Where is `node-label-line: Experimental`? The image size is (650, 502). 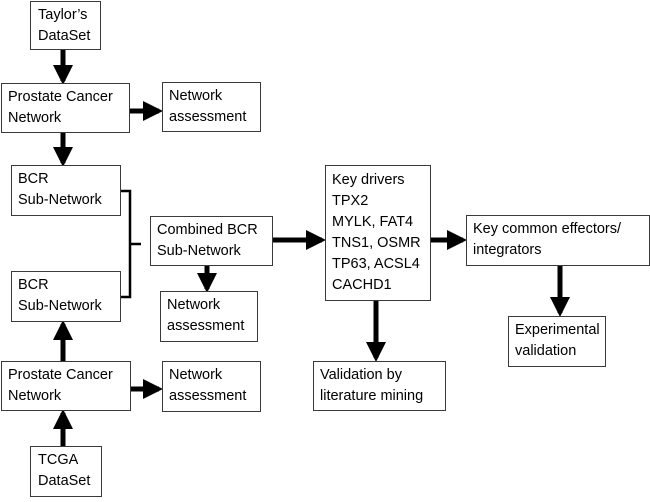 node-label-line: Experimental is located at coordinates (557, 330).